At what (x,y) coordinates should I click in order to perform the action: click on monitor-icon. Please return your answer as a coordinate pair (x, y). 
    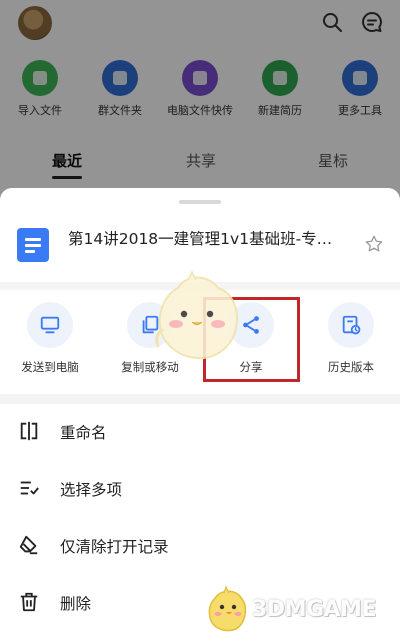
    Looking at the image, I should click on (50, 325).